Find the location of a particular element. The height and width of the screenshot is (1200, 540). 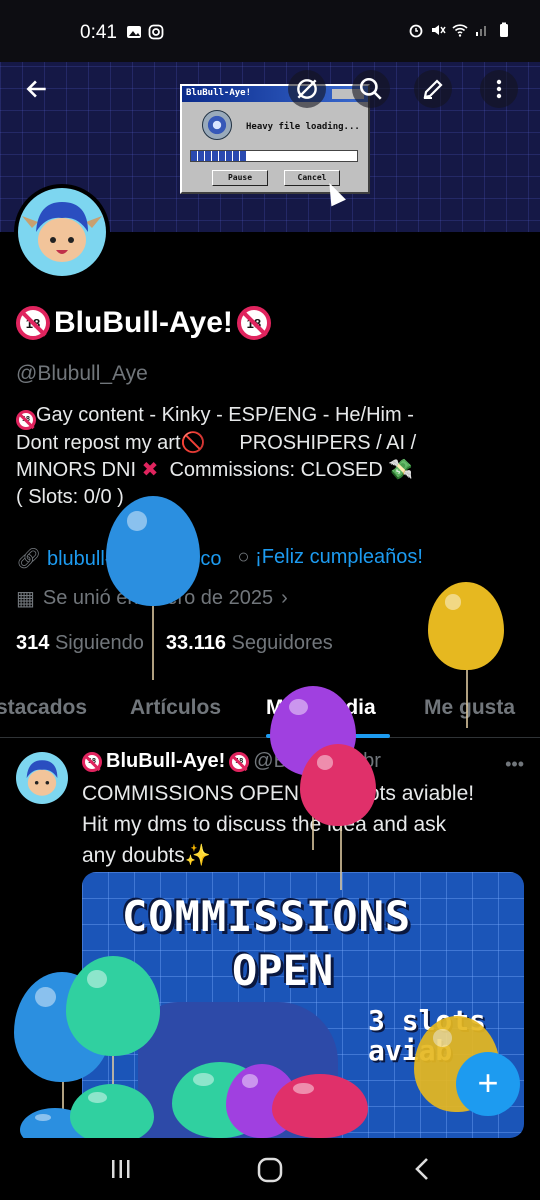

grok-button is located at coordinates (307, 89).